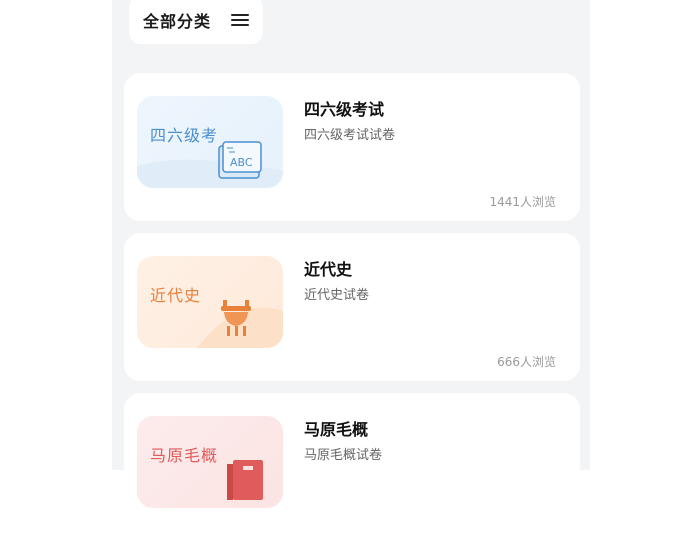  Describe the element at coordinates (245, 480) in the screenshot. I see `red-book-icon` at that location.